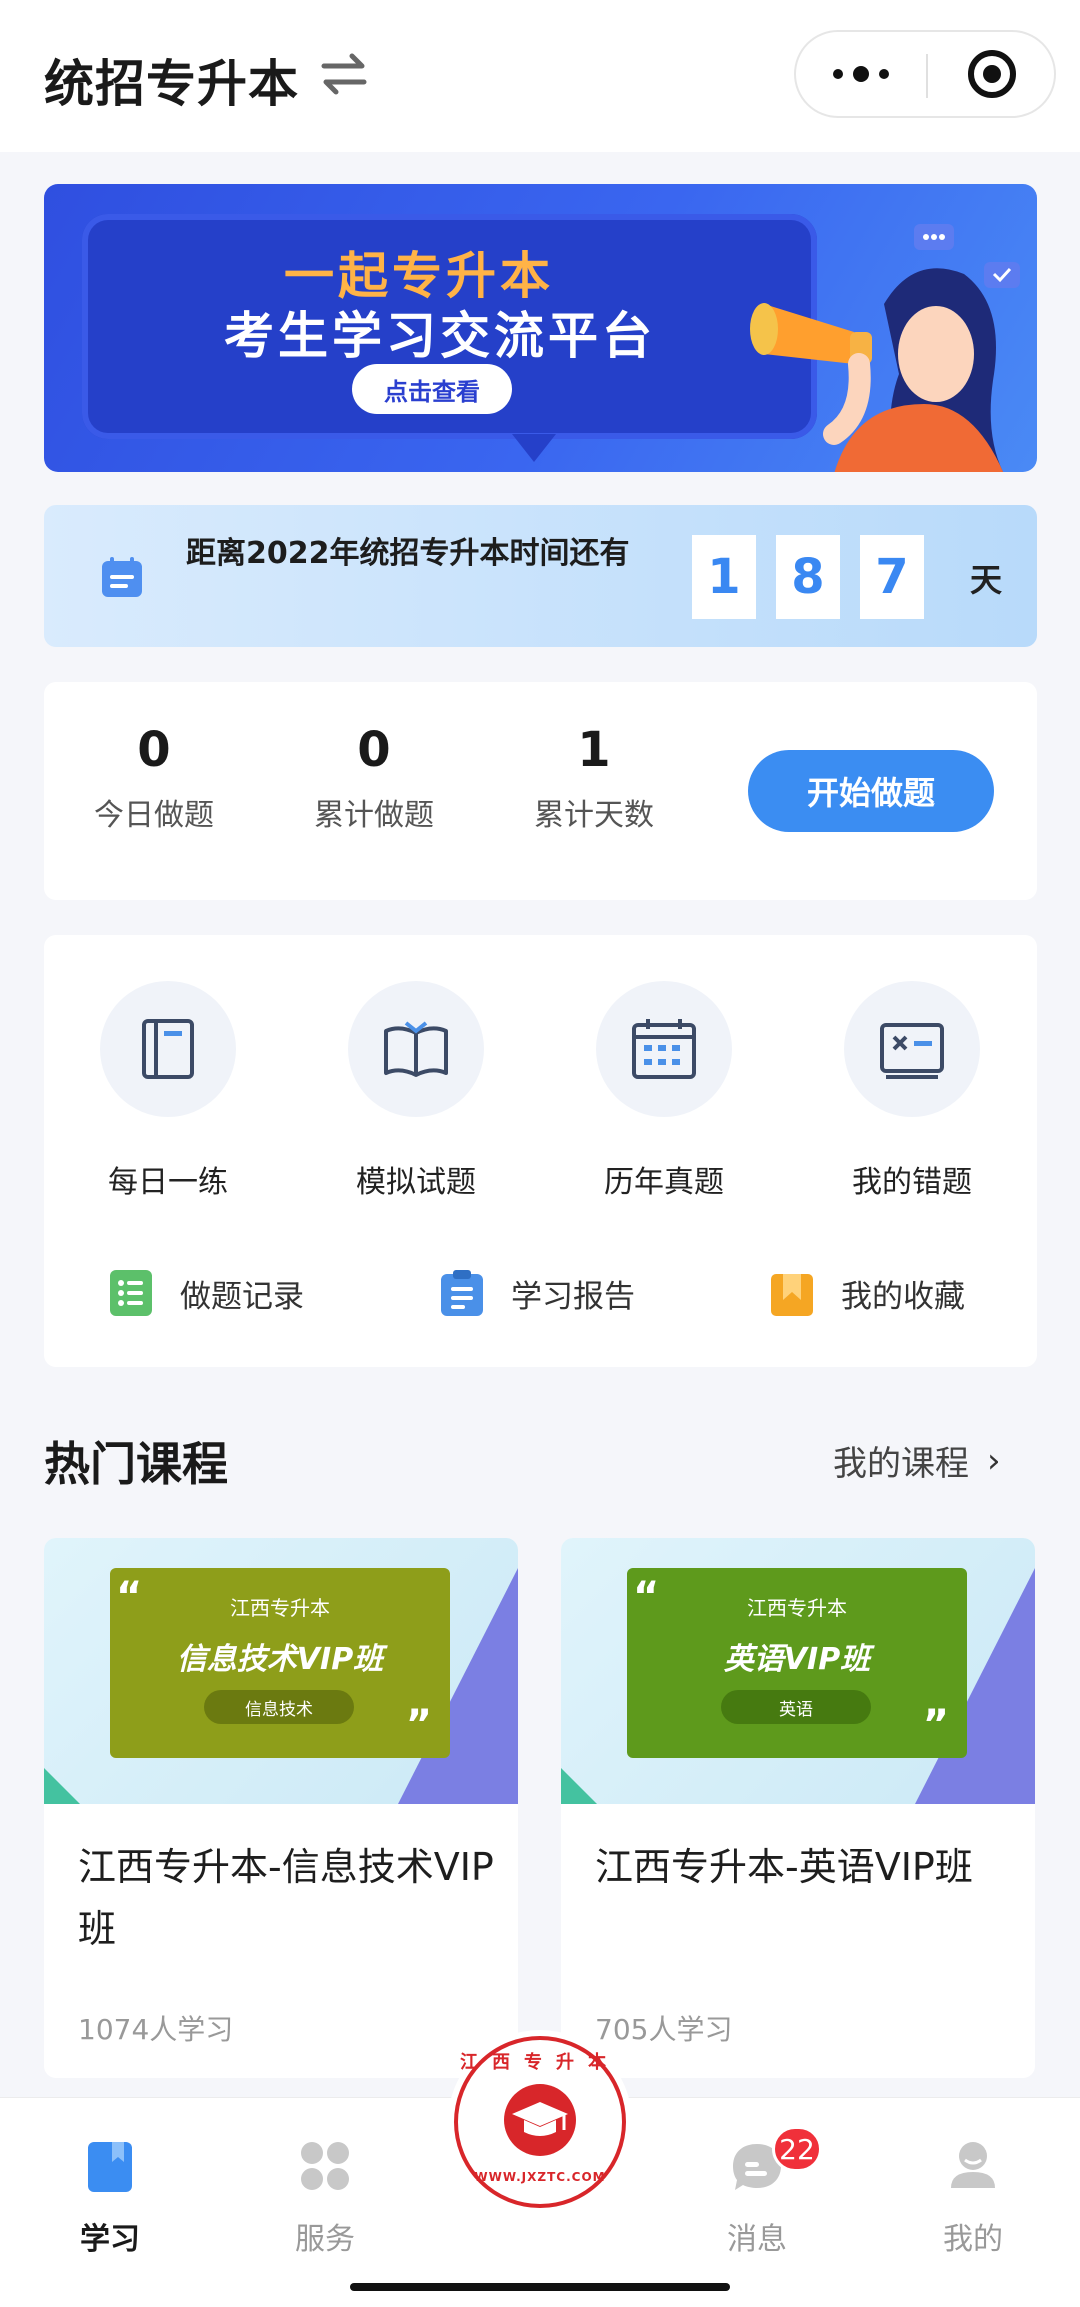 This screenshot has width=1080, height=2307. I want to click on logo-emblem, so click(540, 2120).